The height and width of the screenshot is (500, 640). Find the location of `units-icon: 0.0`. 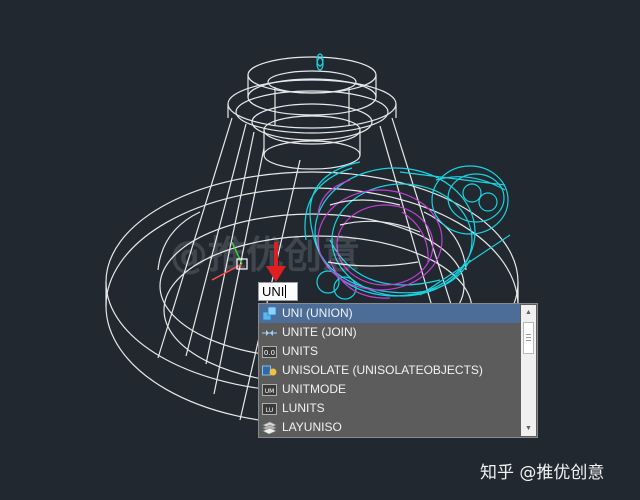

units-icon: 0.0 is located at coordinates (269, 352).